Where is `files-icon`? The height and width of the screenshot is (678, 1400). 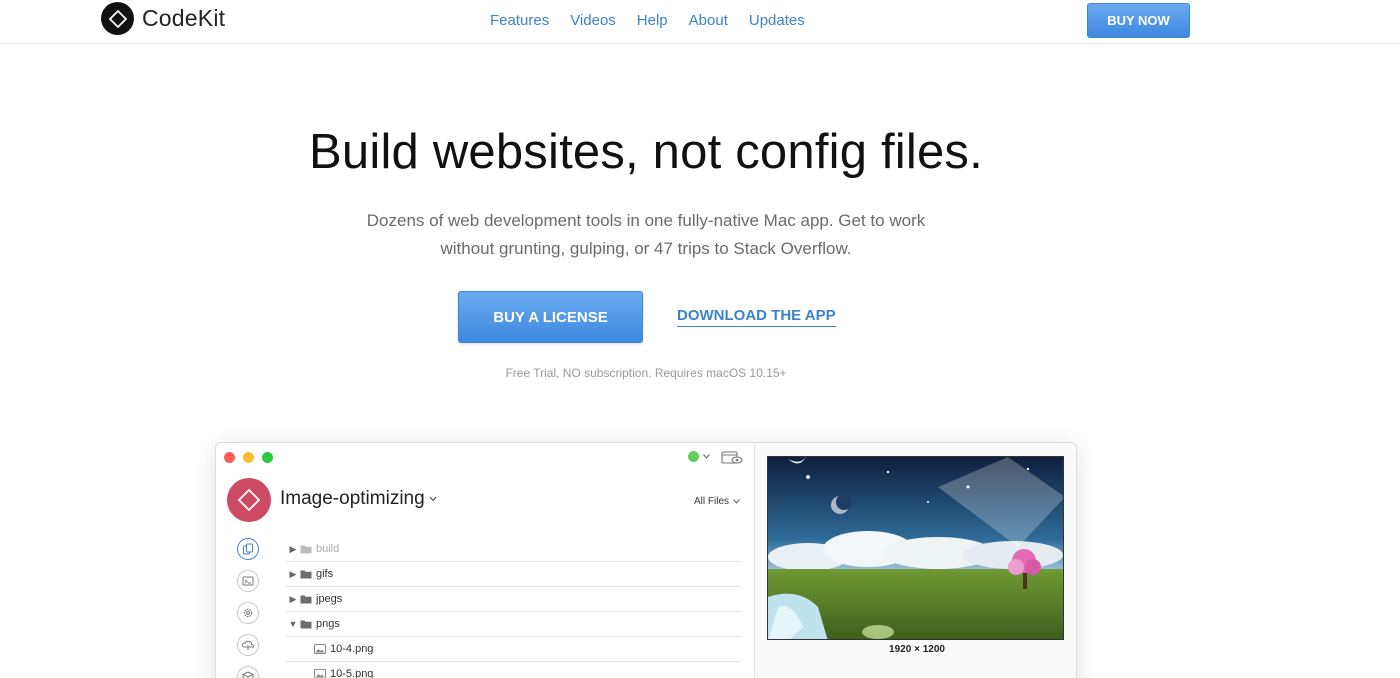
files-icon is located at coordinates (248, 549).